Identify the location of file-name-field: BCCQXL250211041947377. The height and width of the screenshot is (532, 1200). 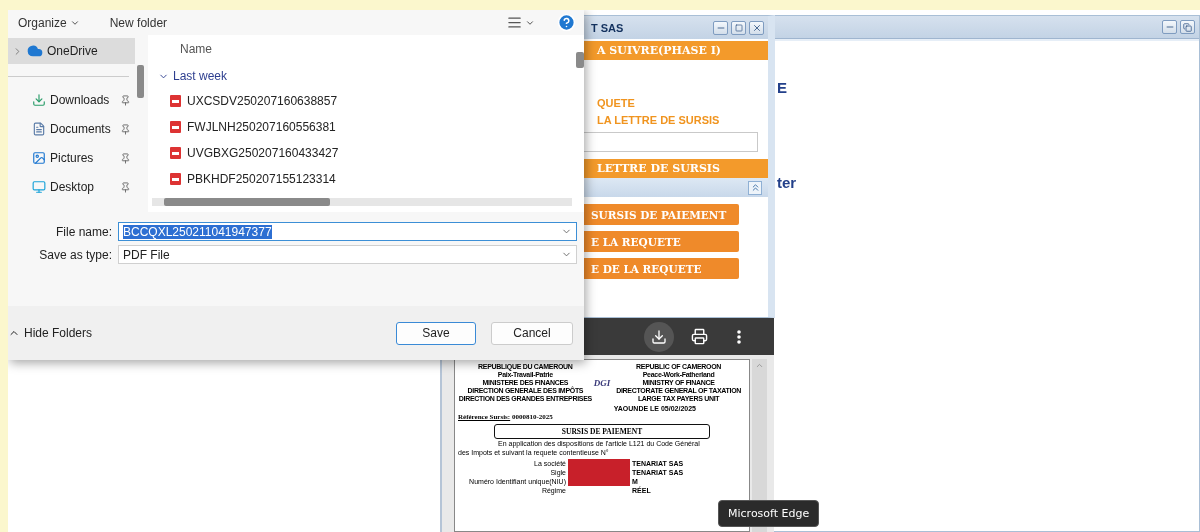
(347, 231).